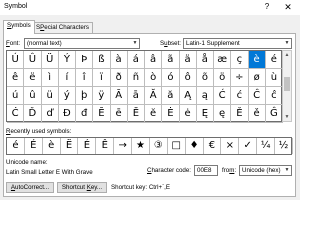 This screenshot has width=320, height=240. Describe the element at coordinates (62, 27) in the screenshot. I see `tab-special-characters: SPecial Characters` at that location.